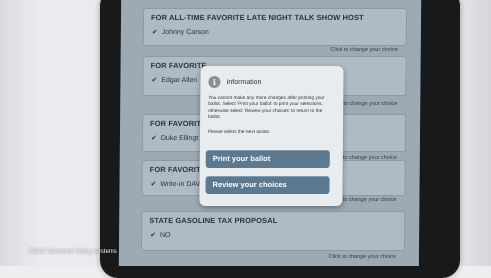  I want to click on info-icon: i, so click(214, 82).